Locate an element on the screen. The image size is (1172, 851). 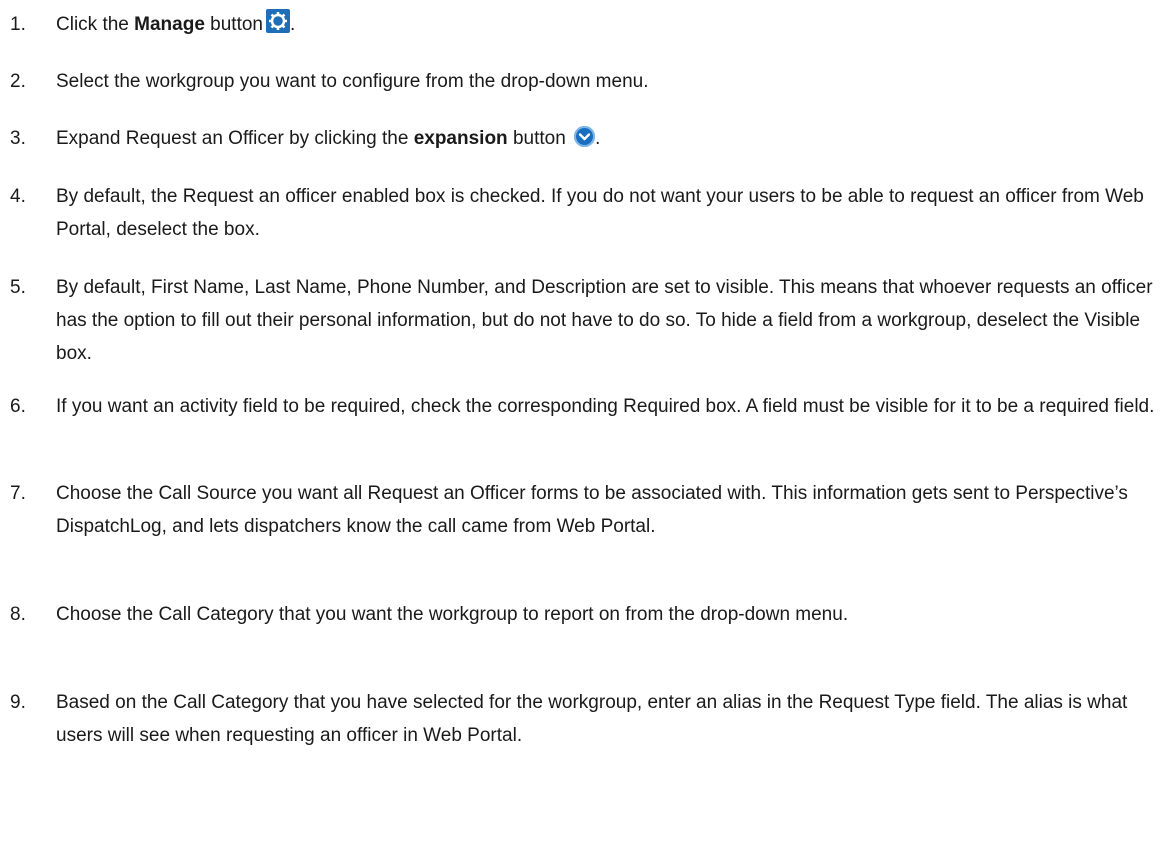
chevron-down-circle-icon is located at coordinates (585, 136).